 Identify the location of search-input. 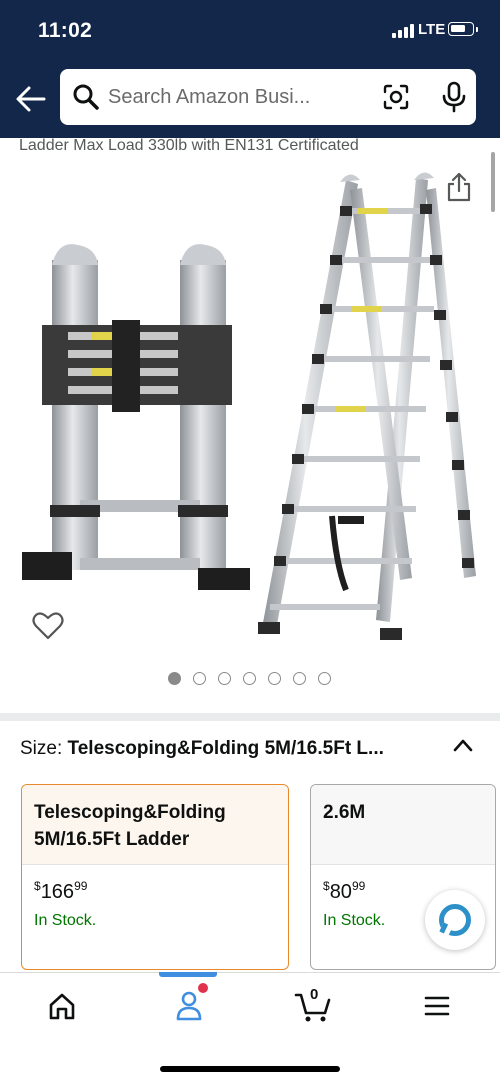
(243, 97).